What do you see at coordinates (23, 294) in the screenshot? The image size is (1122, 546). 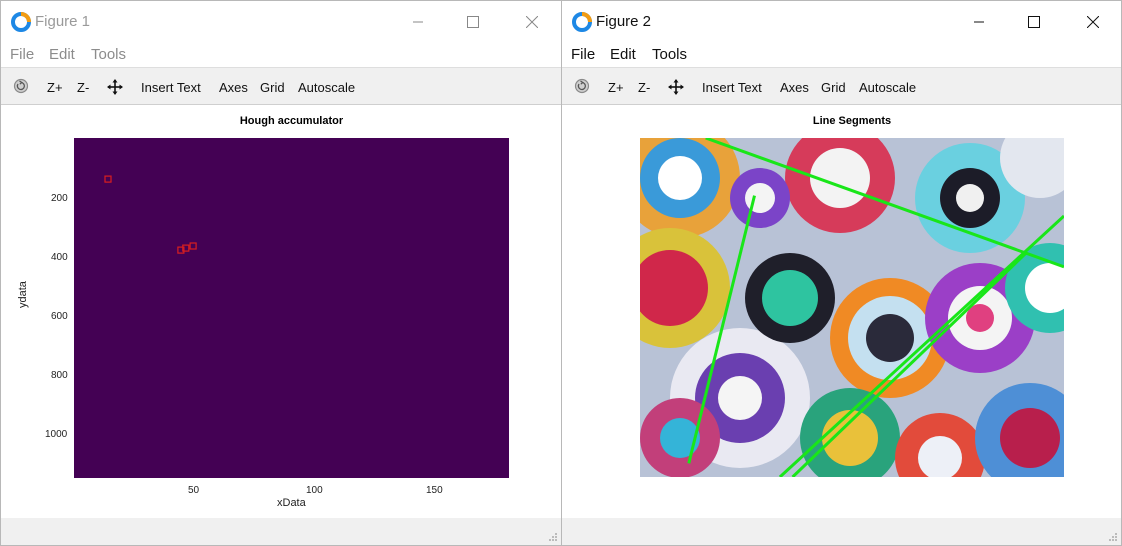 I see `y-axis-label: ydata` at bounding box center [23, 294].